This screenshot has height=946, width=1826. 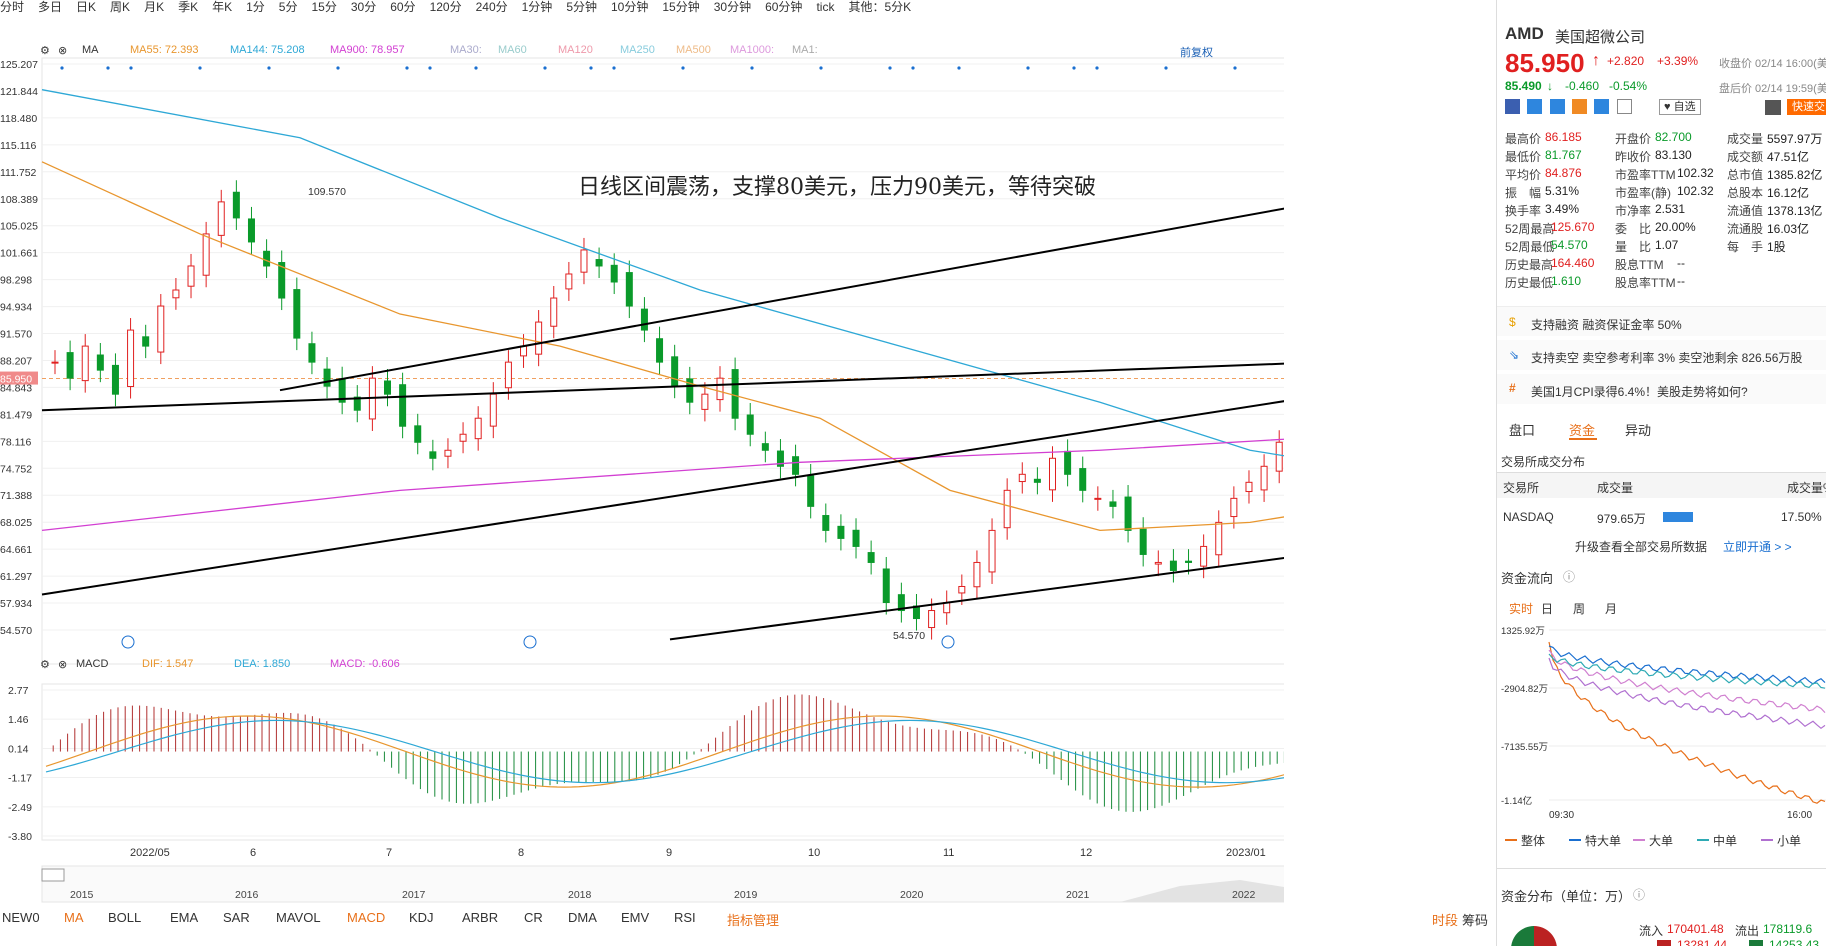 I want to click on settings-icon: ⚙, so click(x=45, y=50).